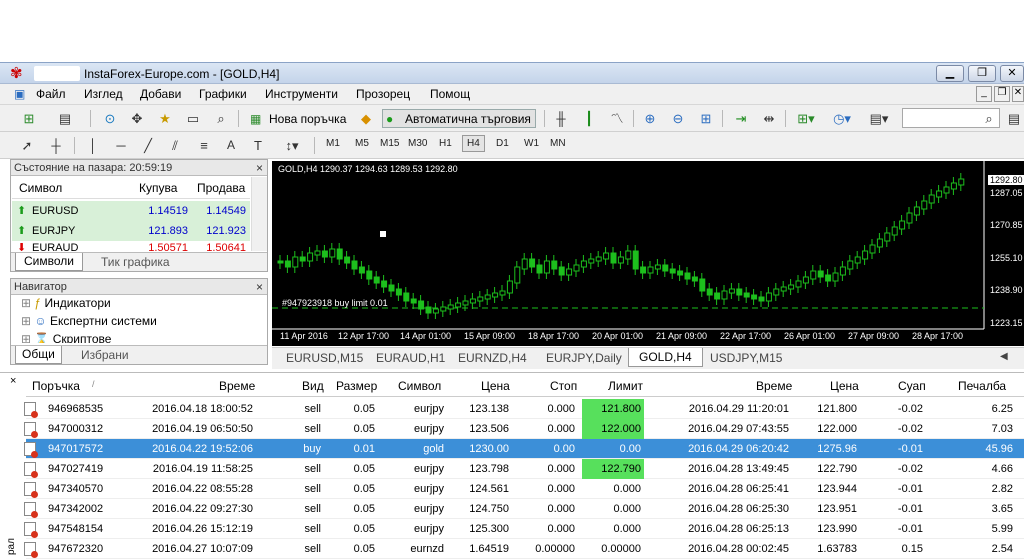 The image size is (1024, 560). What do you see at coordinates (563, 386) in the screenshot?
I see `col-stop: Стоп` at bounding box center [563, 386].